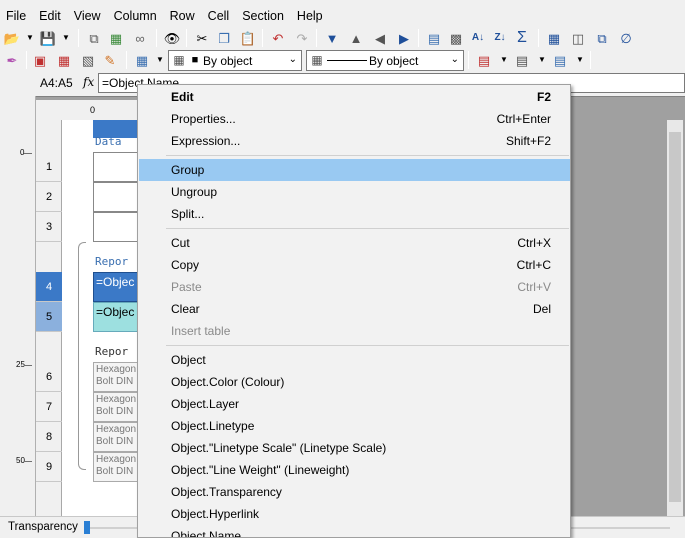  Describe the element at coordinates (626, 38) in the screenshot. I see `null-symbol-icon: ∅` at that location.